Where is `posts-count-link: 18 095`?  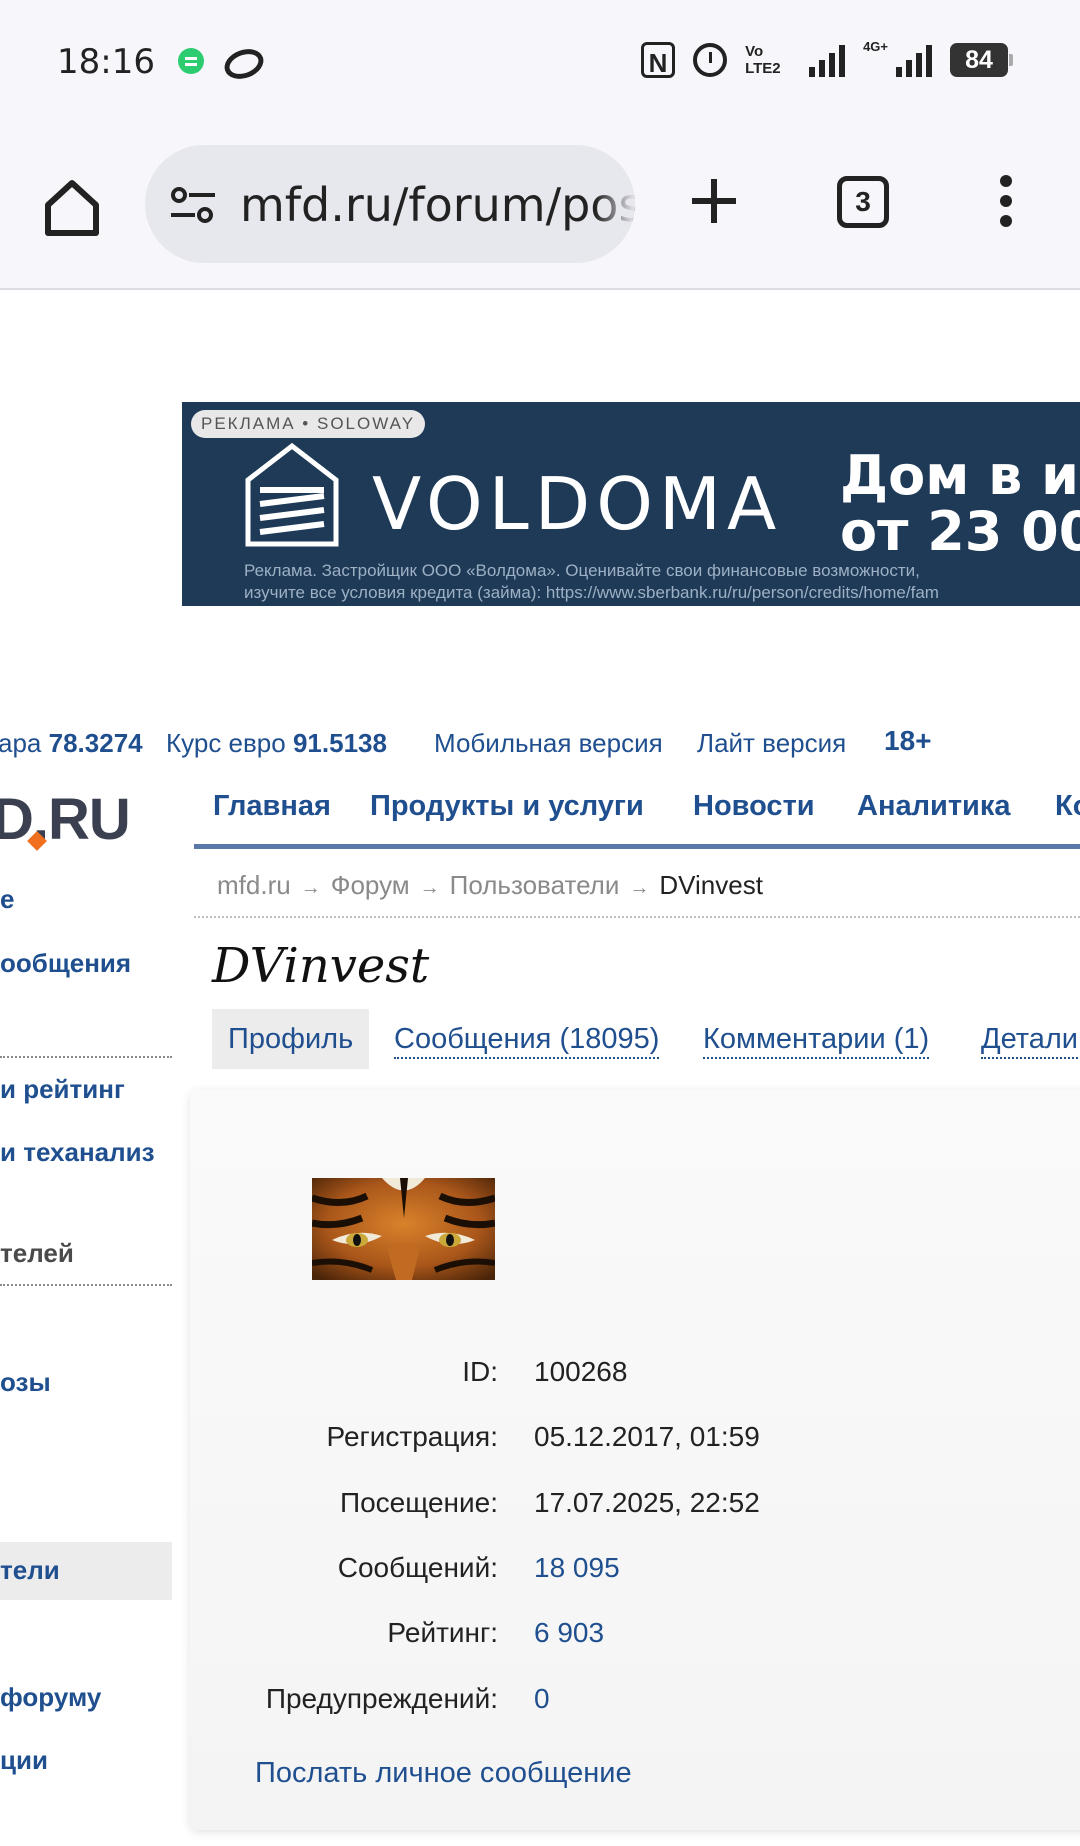
posts-count-link: 18 095 is located at coordinates (577, 1568).